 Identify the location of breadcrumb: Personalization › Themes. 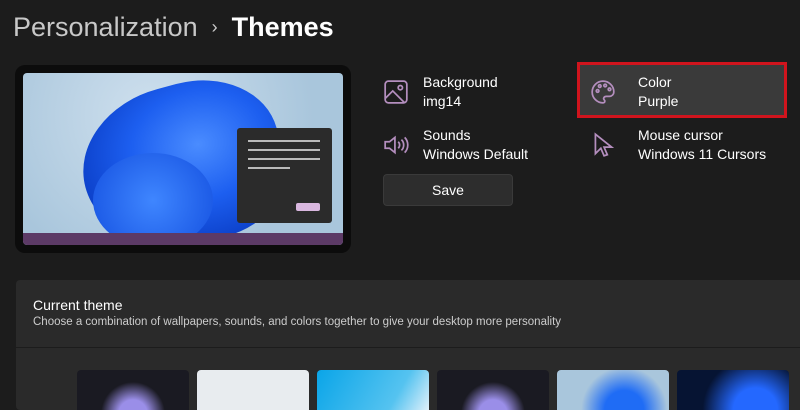
(173, 27).